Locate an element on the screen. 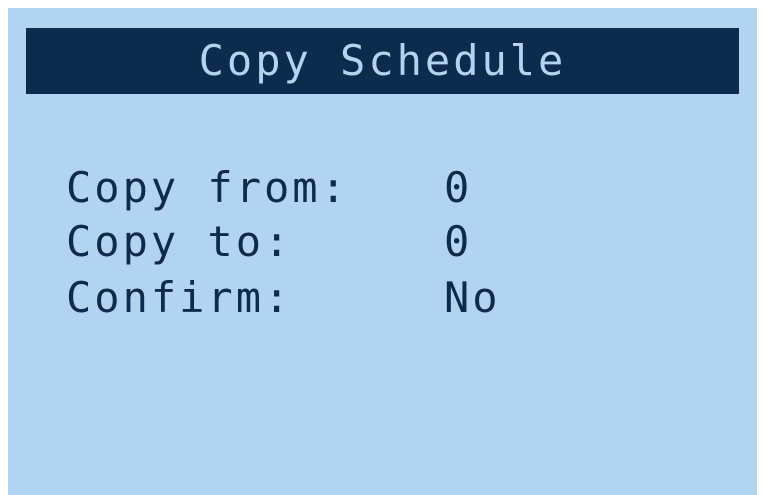 This screenshot has width=765, height=495. copy-from-row: Copy from: 0 is located at coordinates (267, 188).